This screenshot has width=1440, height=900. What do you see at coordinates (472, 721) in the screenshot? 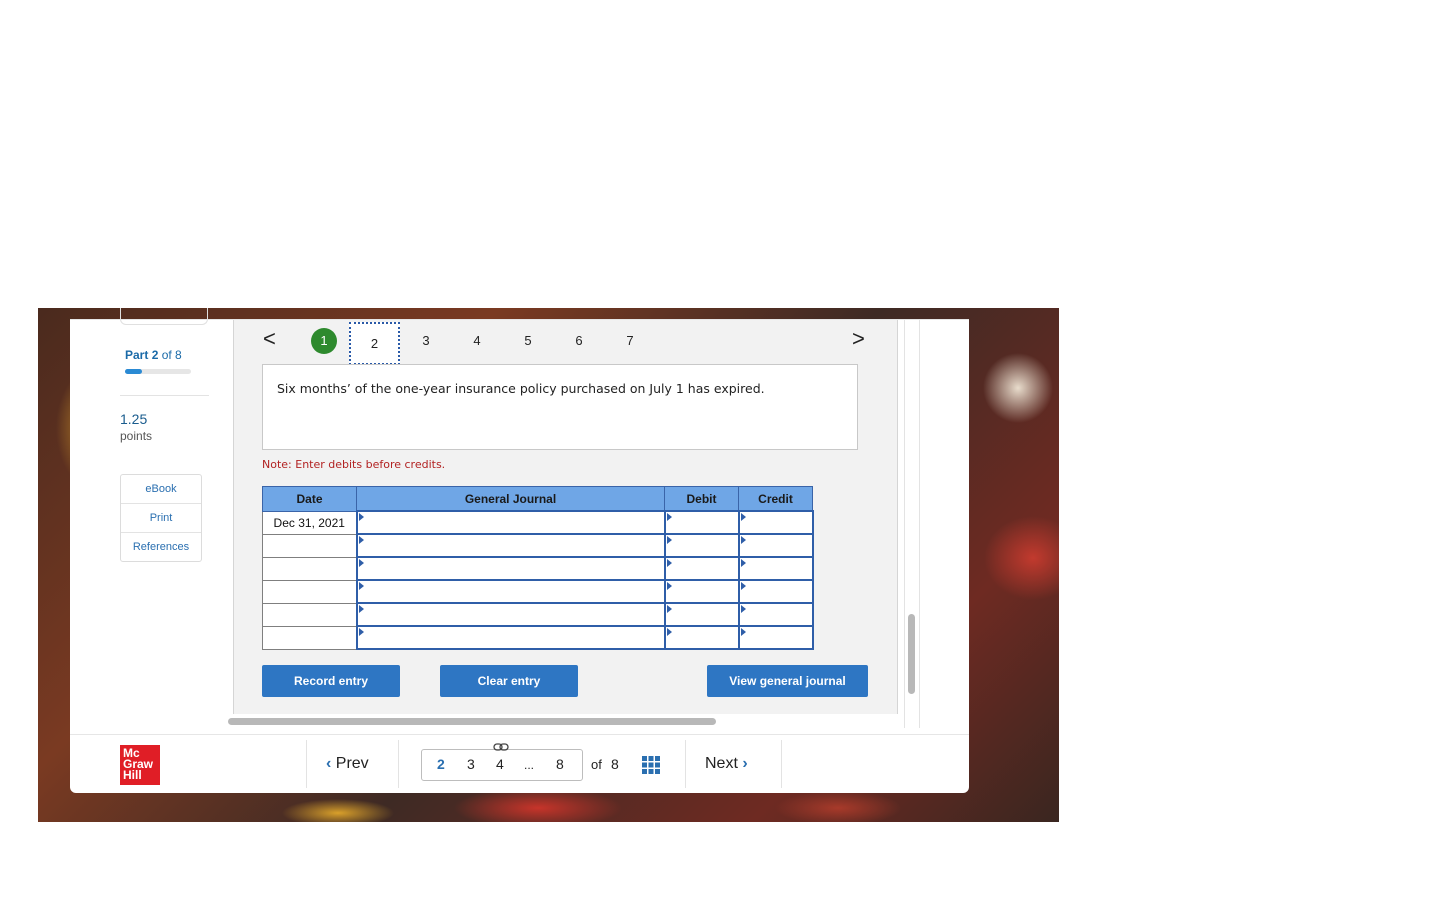
I see `horizontal-scrollbar` at bounding box center [472, 721].